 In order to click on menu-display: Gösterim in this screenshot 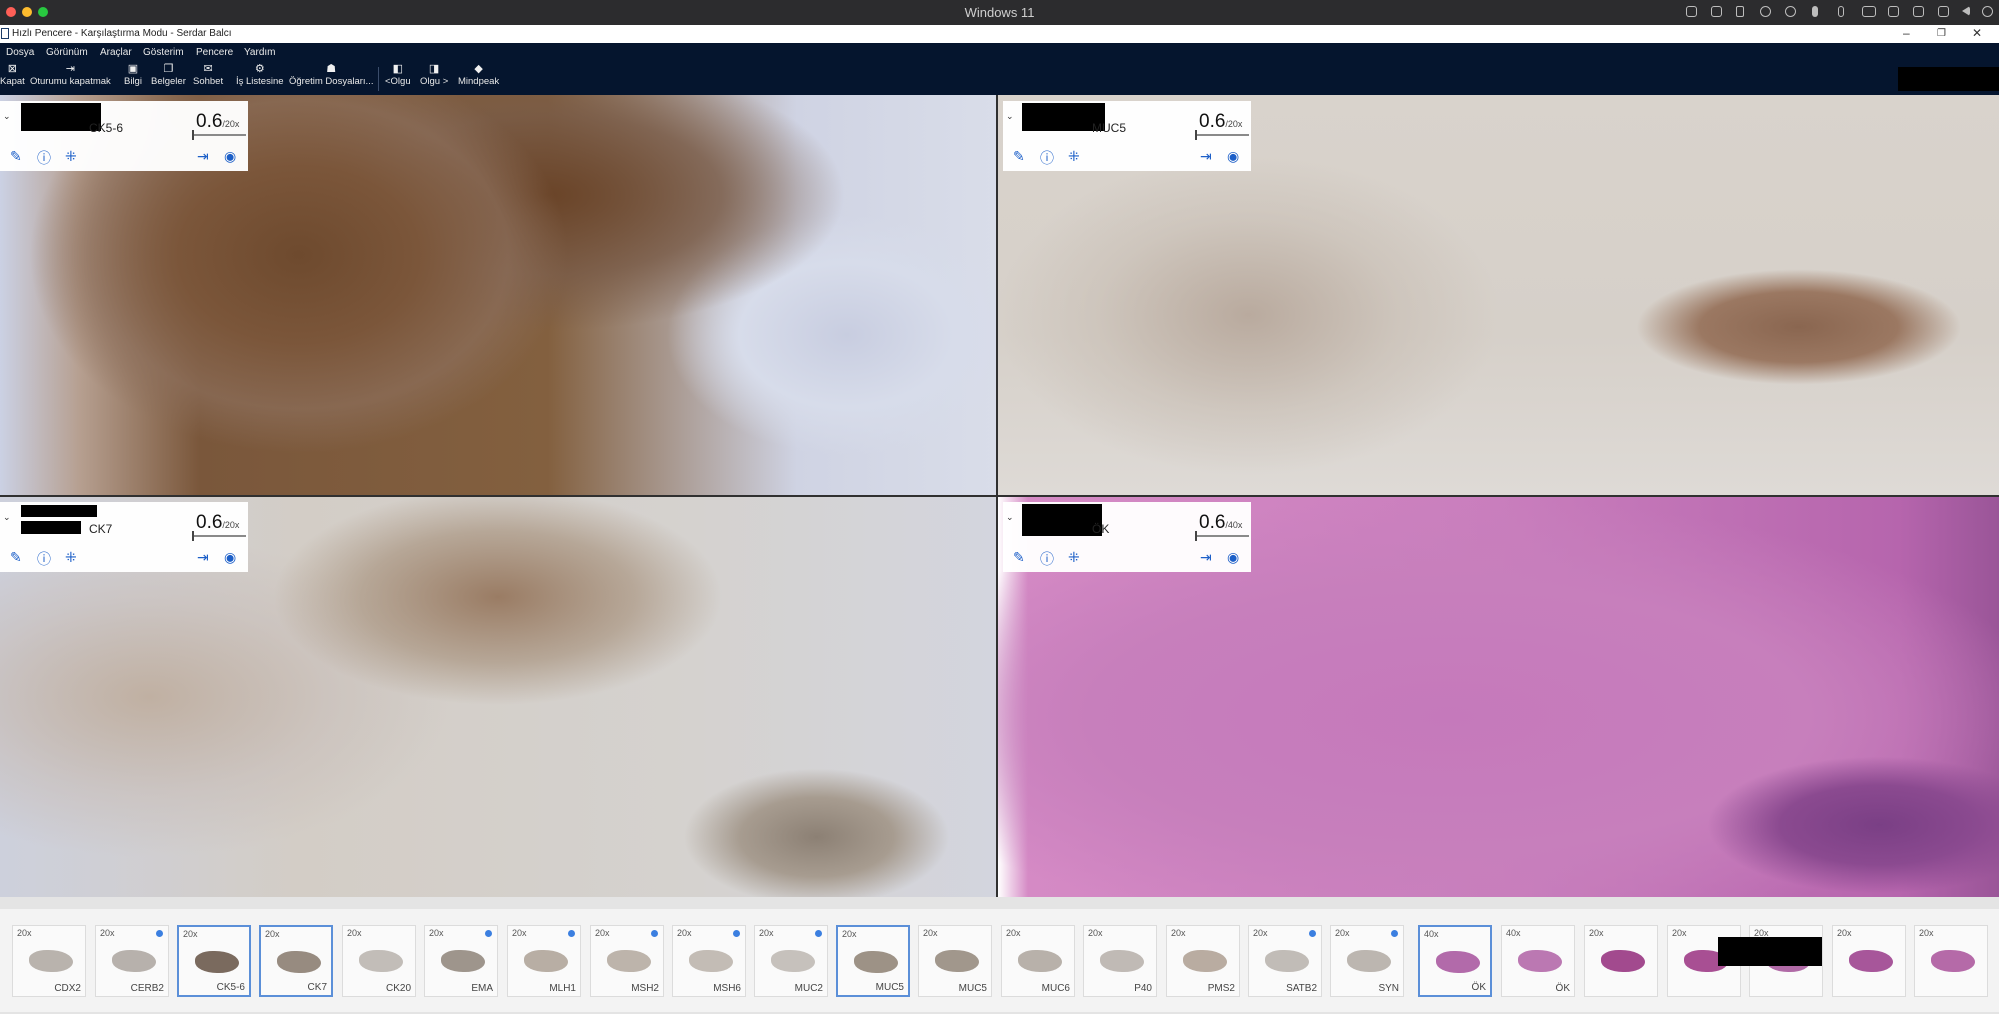, I will do `click(163, 52)`.